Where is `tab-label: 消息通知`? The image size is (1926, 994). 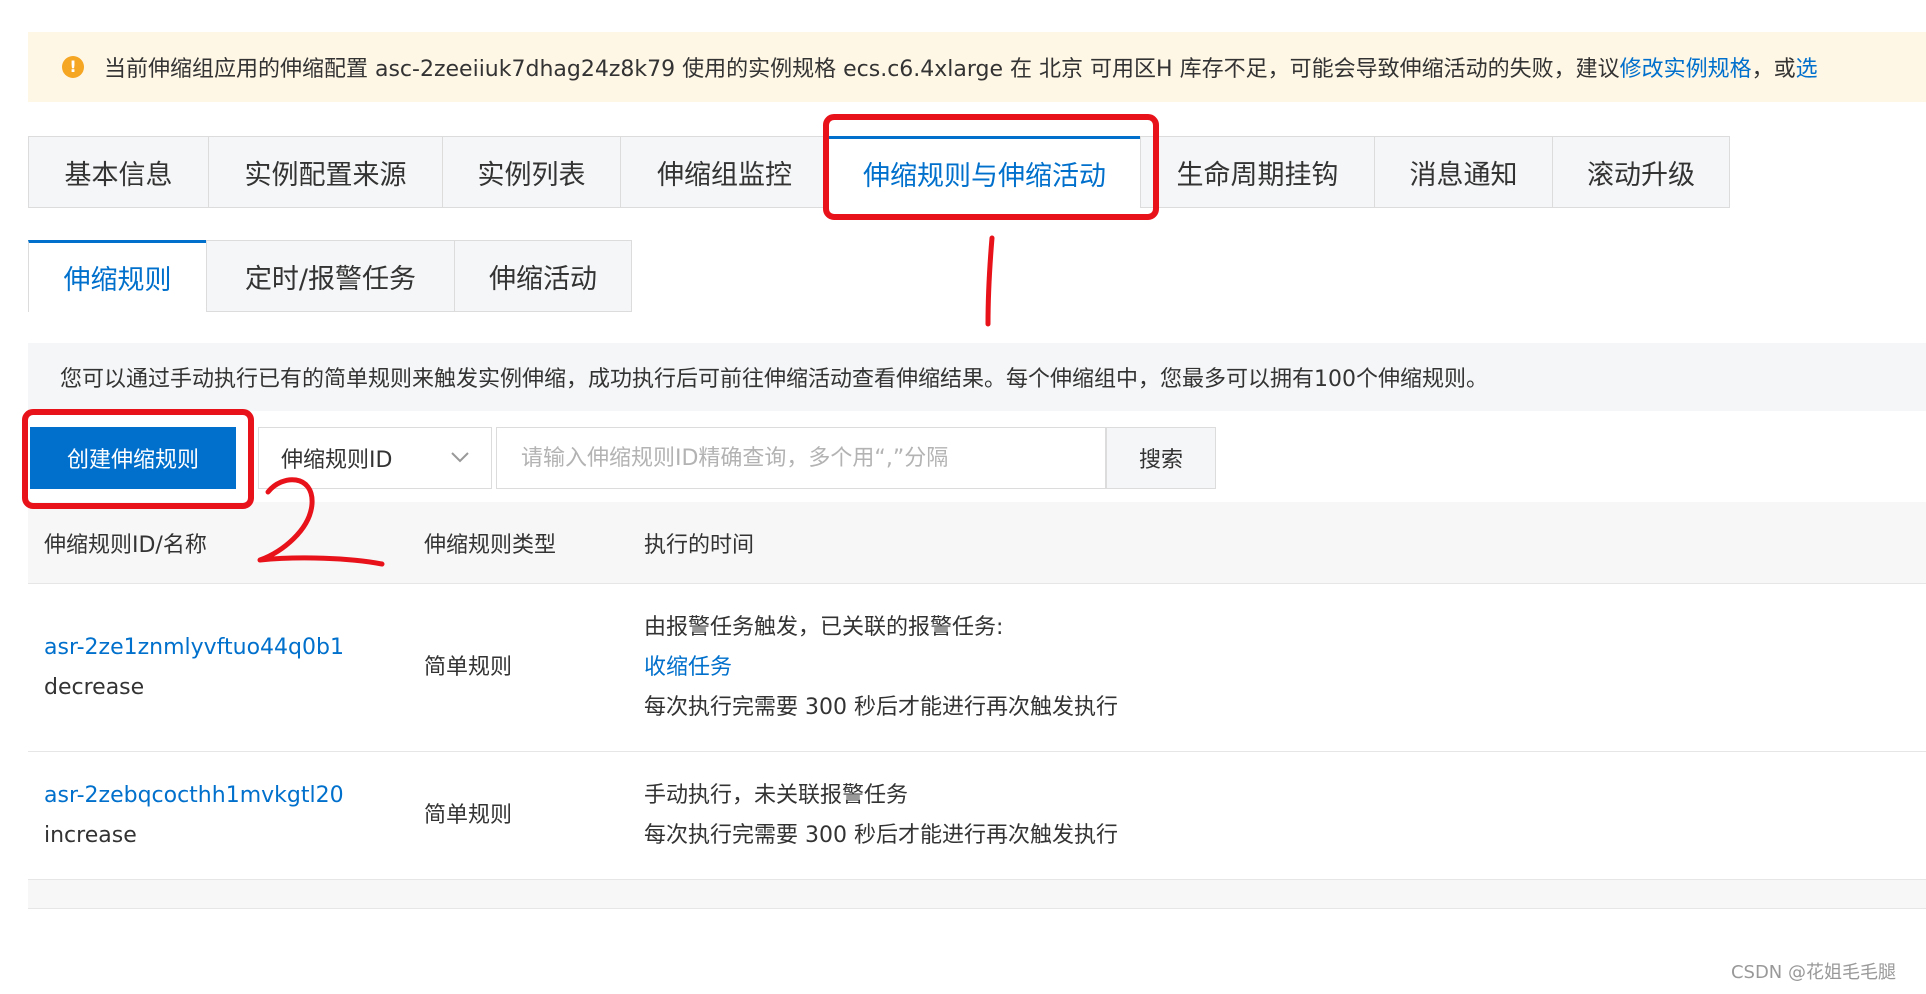
tab-label: 消息通知 is located at coordinates (1463, 175).